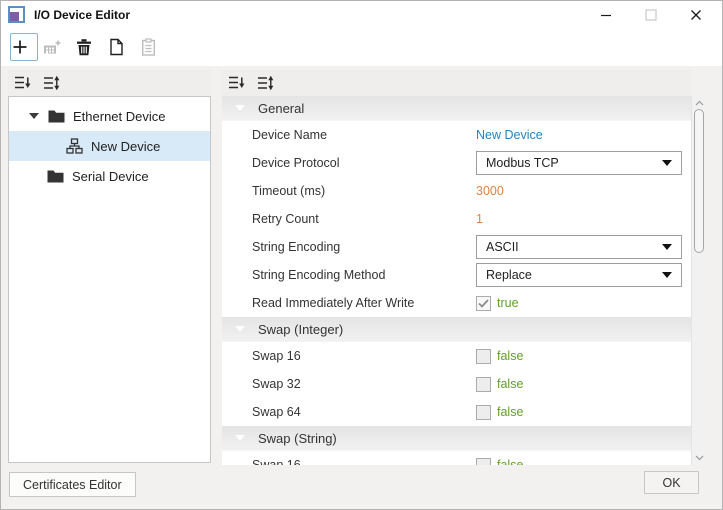  What do you see at coordinates (84, 47) in the screenshot?
I see `trash-icon` at bounding box center [84, 47].